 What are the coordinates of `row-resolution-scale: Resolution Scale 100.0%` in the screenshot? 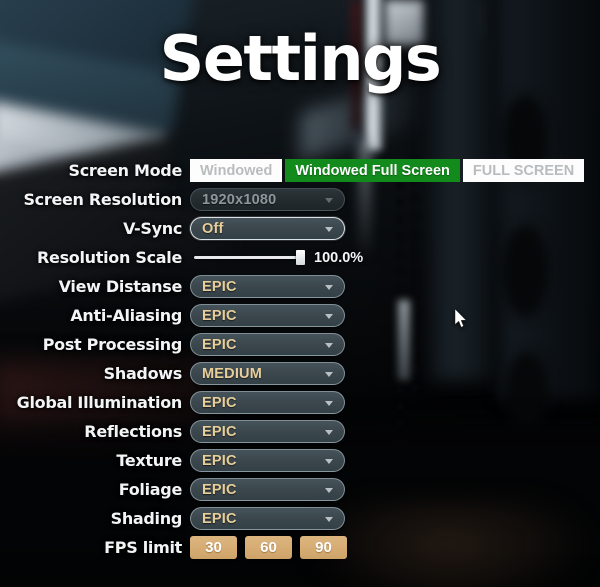 It's located at (300, 257).